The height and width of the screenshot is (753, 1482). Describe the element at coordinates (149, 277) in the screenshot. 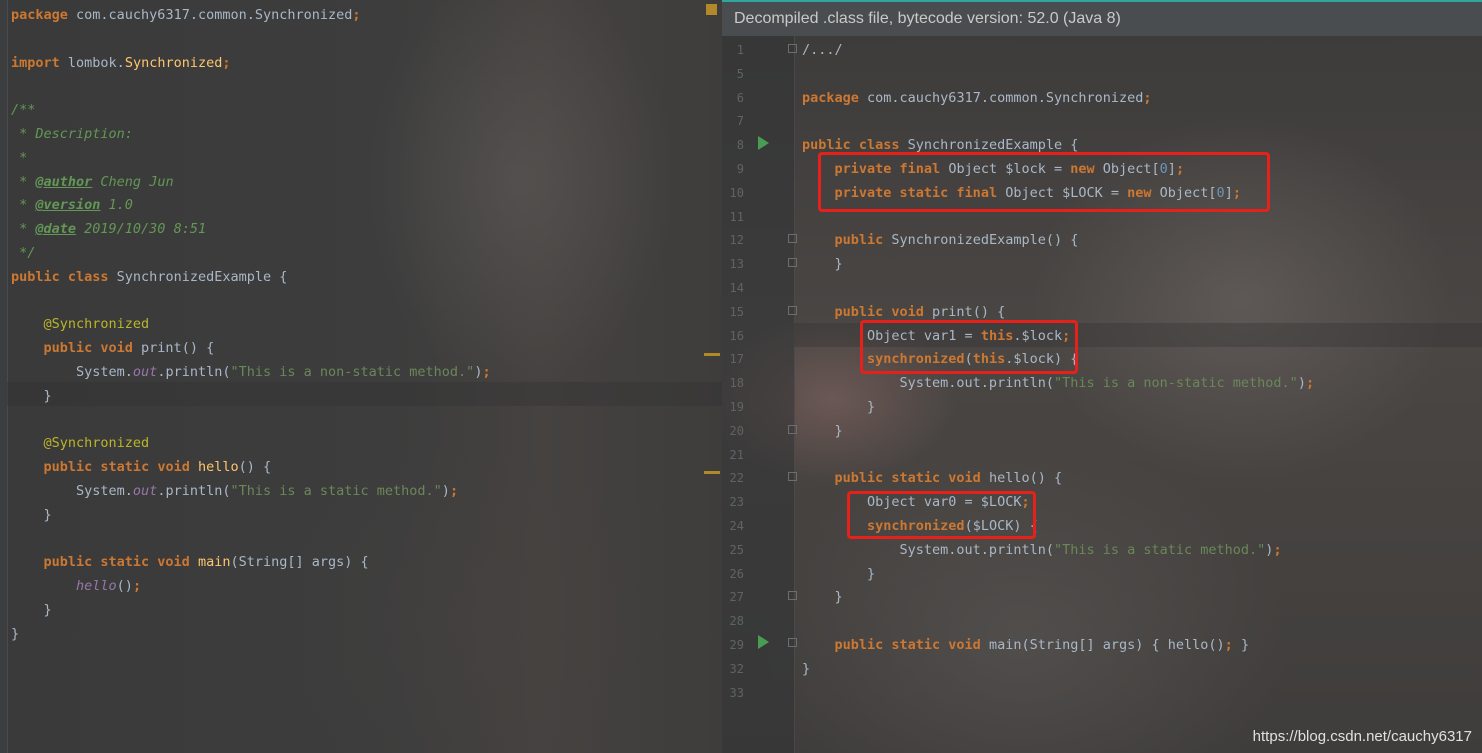

I see `code-line: public class SynchronizedExample {` at that location.